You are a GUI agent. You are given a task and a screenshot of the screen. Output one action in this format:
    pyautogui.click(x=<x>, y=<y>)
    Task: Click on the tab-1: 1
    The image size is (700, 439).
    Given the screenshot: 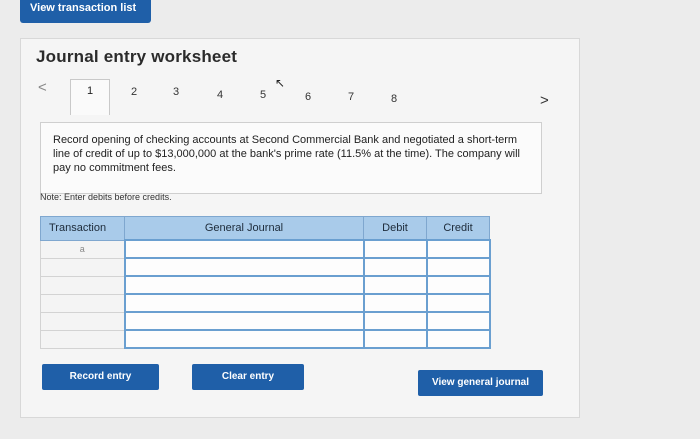 What is the action you would take?
    pyautogui.click(x=90, y=97)
    